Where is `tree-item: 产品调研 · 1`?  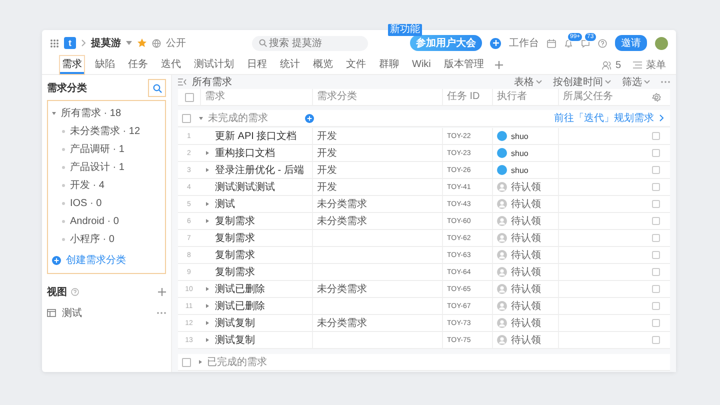 tree-item: 产品调研 · 1 is located at coordinates (97, 149).